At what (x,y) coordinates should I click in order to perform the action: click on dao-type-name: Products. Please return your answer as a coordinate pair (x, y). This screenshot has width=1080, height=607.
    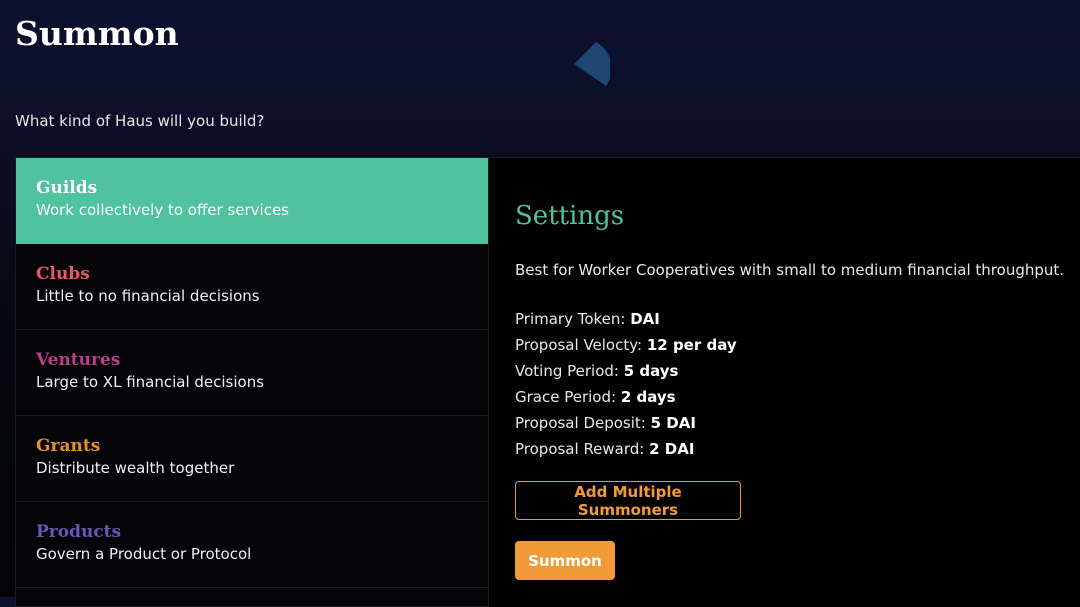
    Looking at the image, I should click on (79, 532).